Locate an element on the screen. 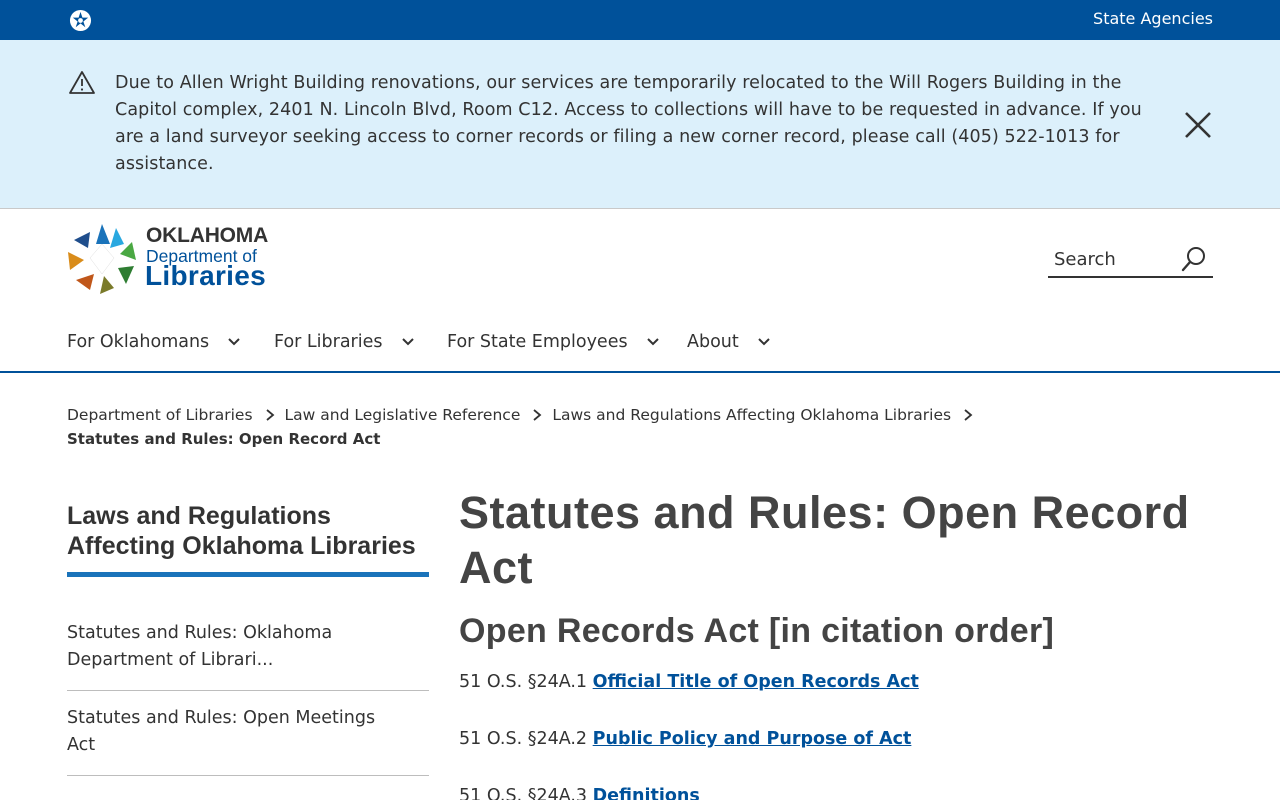 The width and height of the screenshot is (1280, 800). nav-item-about: About is located at coordinates (729, 342).